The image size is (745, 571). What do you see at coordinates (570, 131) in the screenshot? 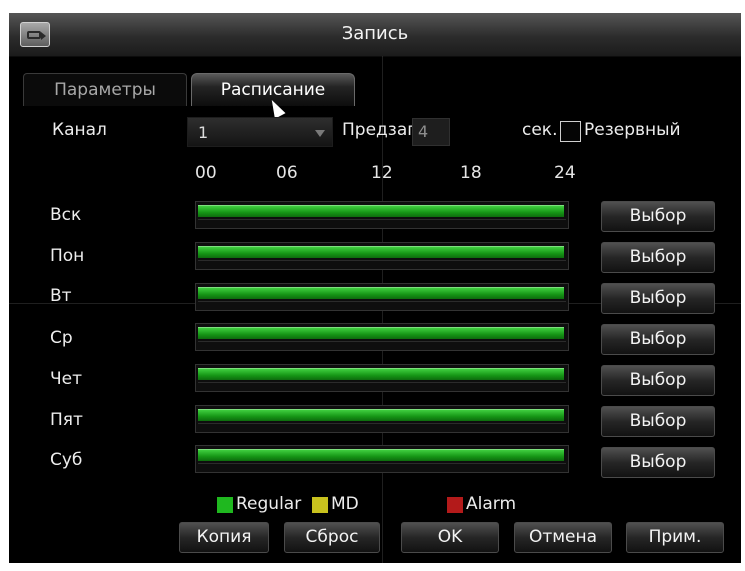
I see `reserve-checkbox` at bounding box center [570, 131].